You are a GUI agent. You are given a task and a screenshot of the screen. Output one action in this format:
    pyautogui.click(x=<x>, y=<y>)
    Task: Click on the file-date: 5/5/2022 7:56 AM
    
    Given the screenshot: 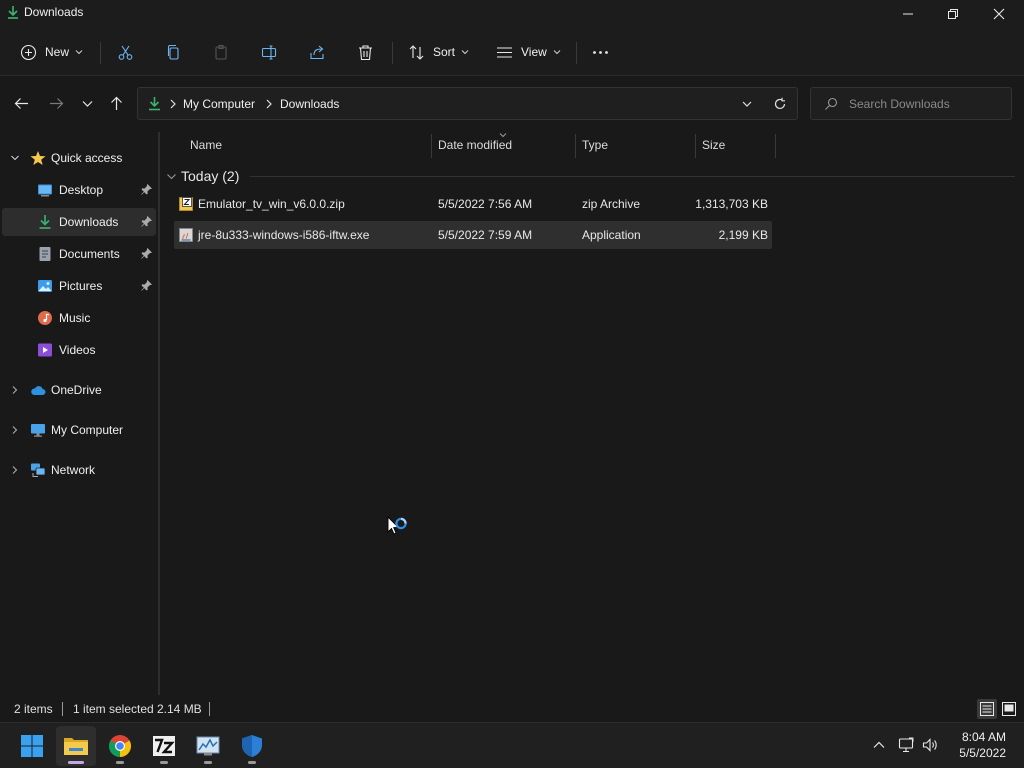 What is the action you would take?
    pyautogui.click(x=485, y=204)
    